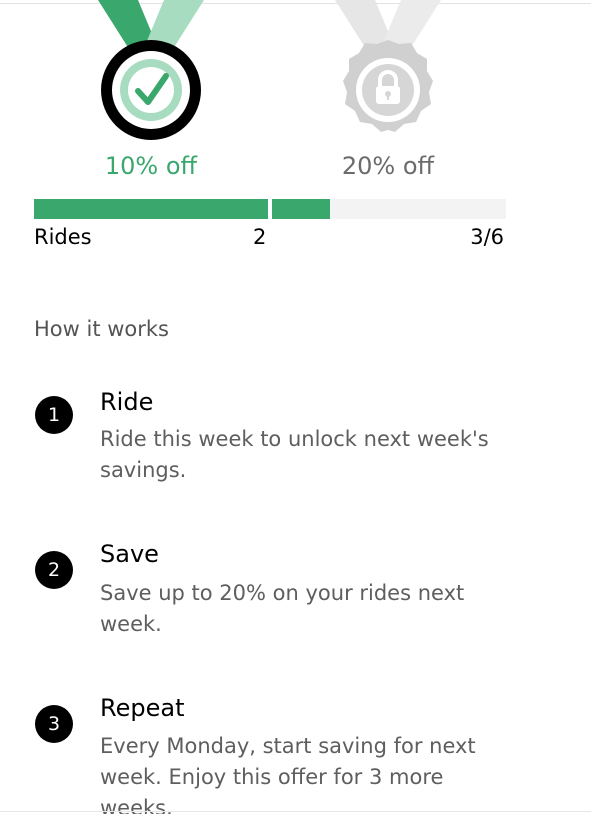  I want to click on padlock-medal-icon, so click(388, 75).